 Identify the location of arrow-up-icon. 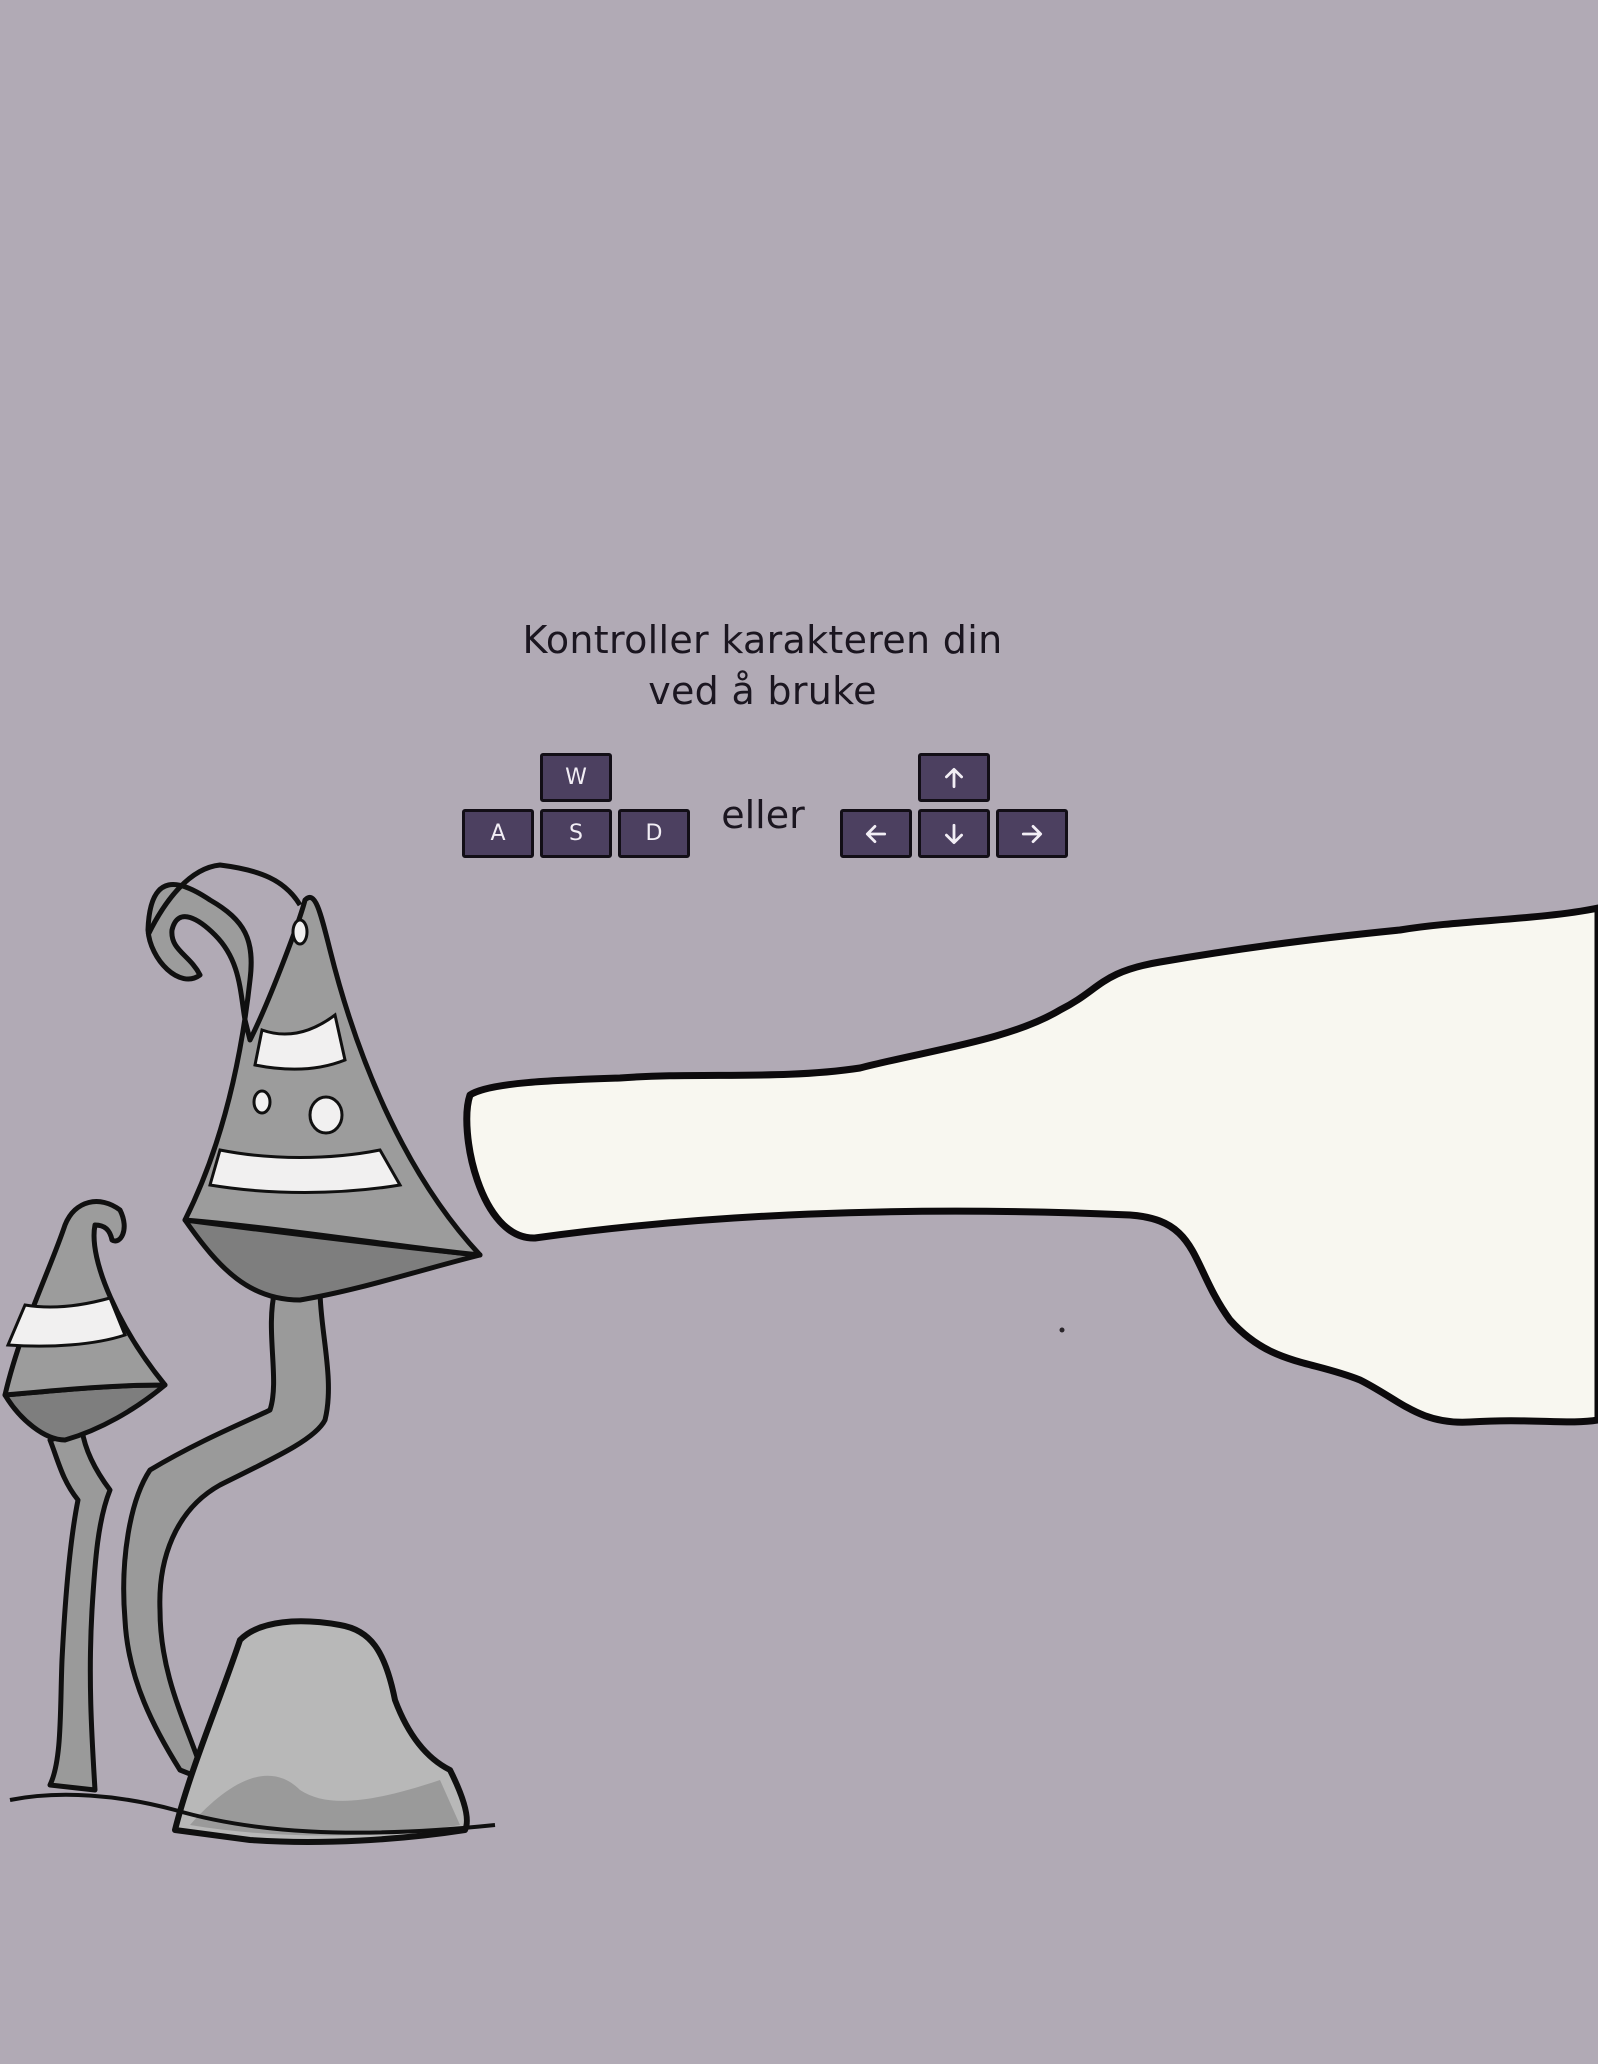
(954, 777).